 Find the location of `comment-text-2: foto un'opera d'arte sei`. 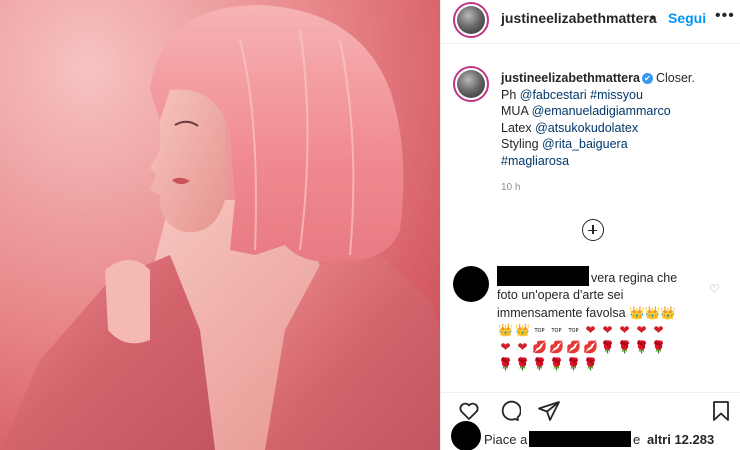

comment-text-2: foto un'opera d'arte sei is located at coordinates (560, 295).